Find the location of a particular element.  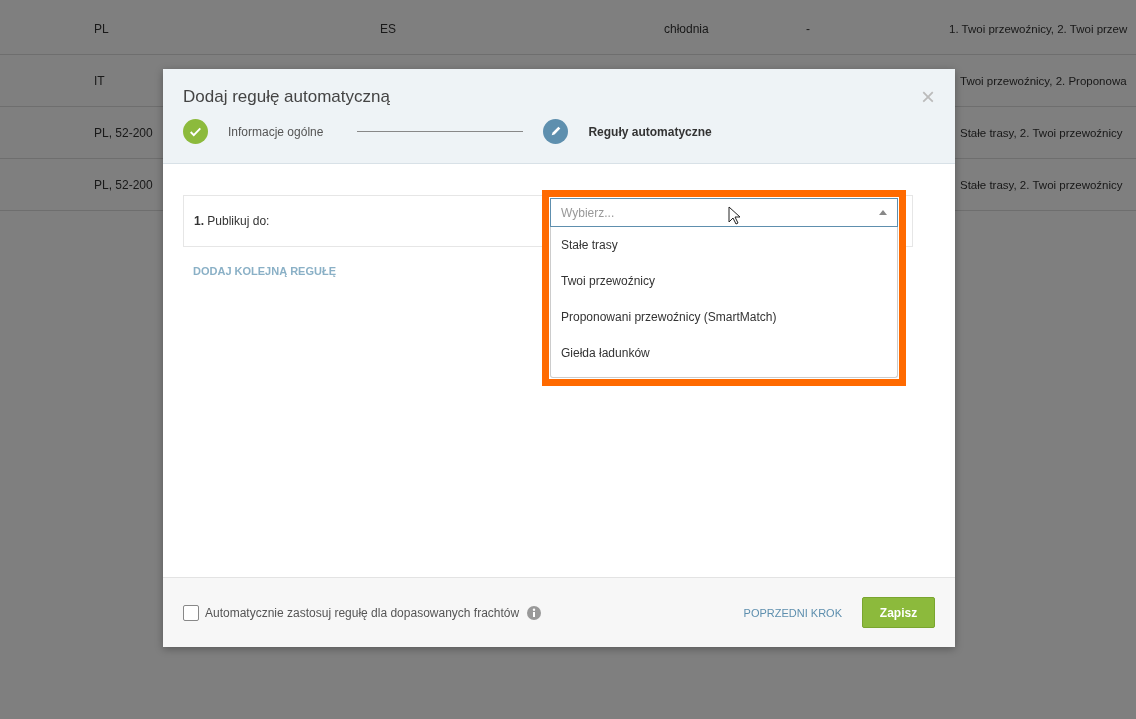

dropdown-option: Giełda ładunków is located at coordinates (724, 355).